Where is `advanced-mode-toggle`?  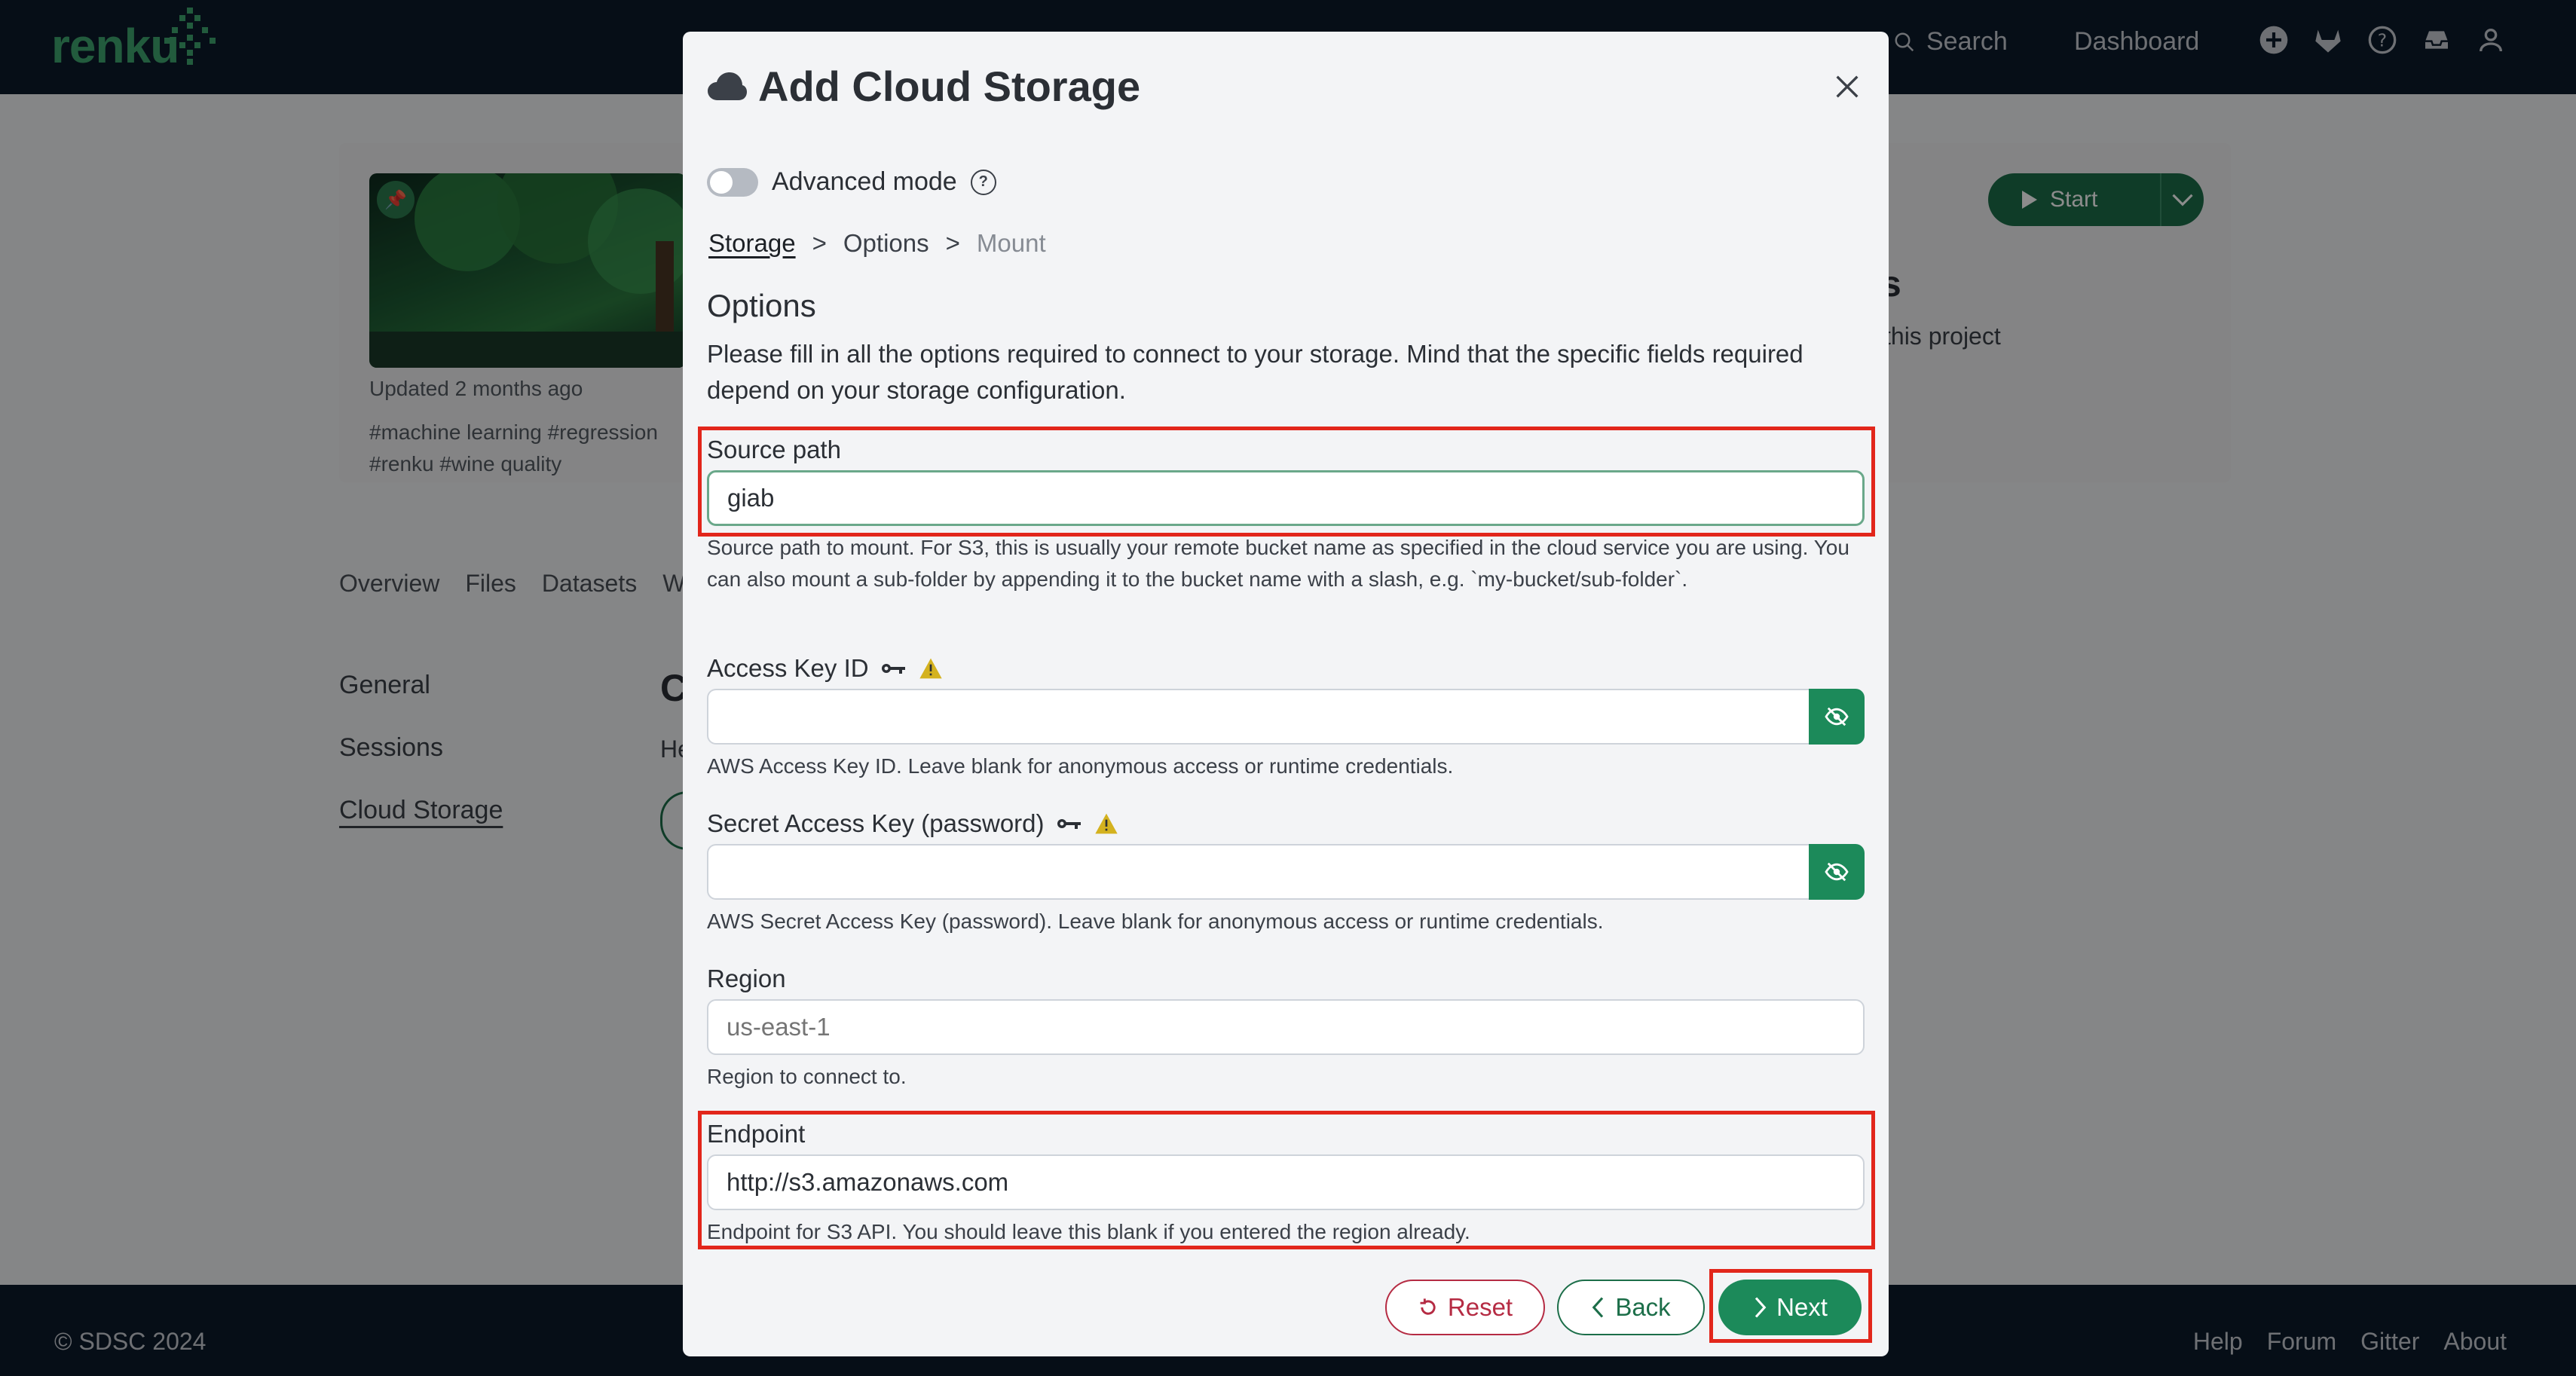
advanced-mode-toggle is located at coordinates (732, 182).